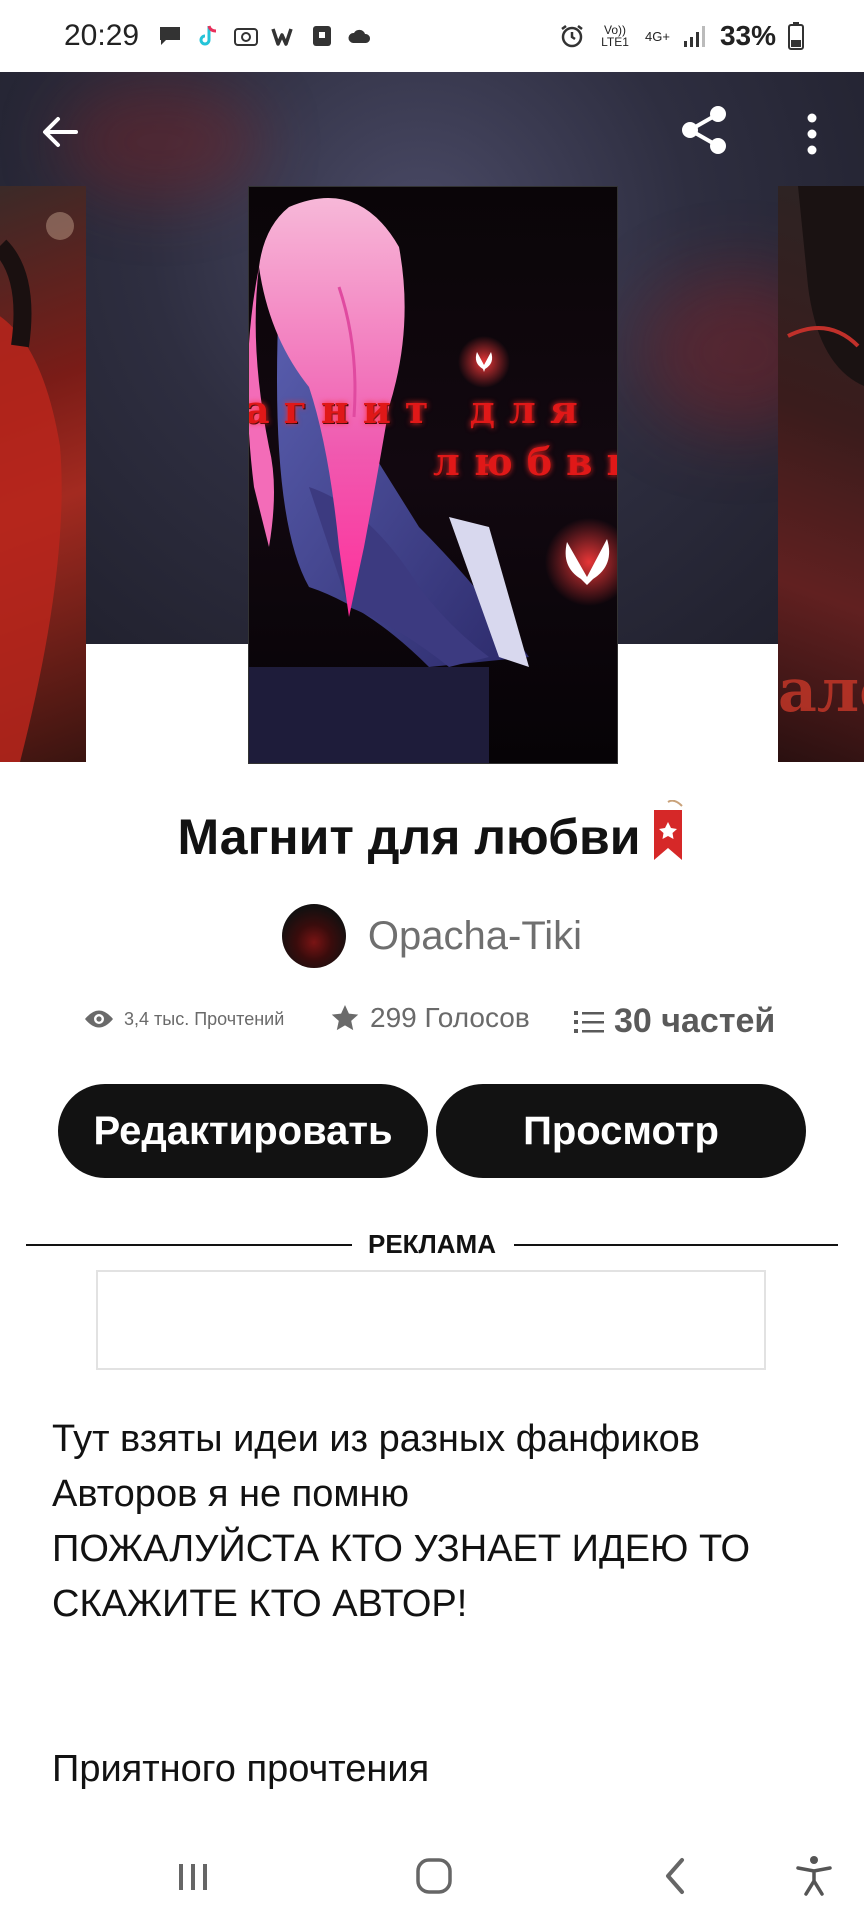 The height and width of the screenshot is (1920, 864). What do you see at coordinates (260, 1604) in the screenshot?
I see `description-line: СКАЖИТЕ КТО АВТОР!` at bounding box center [260, 1604].